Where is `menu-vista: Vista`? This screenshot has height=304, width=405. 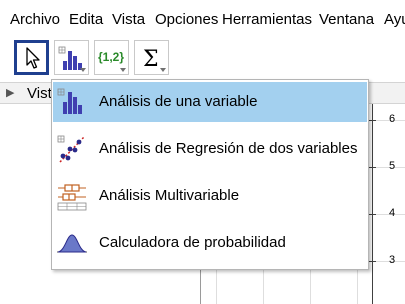 menu-vista: Vista is located at coordinates (128, 20).